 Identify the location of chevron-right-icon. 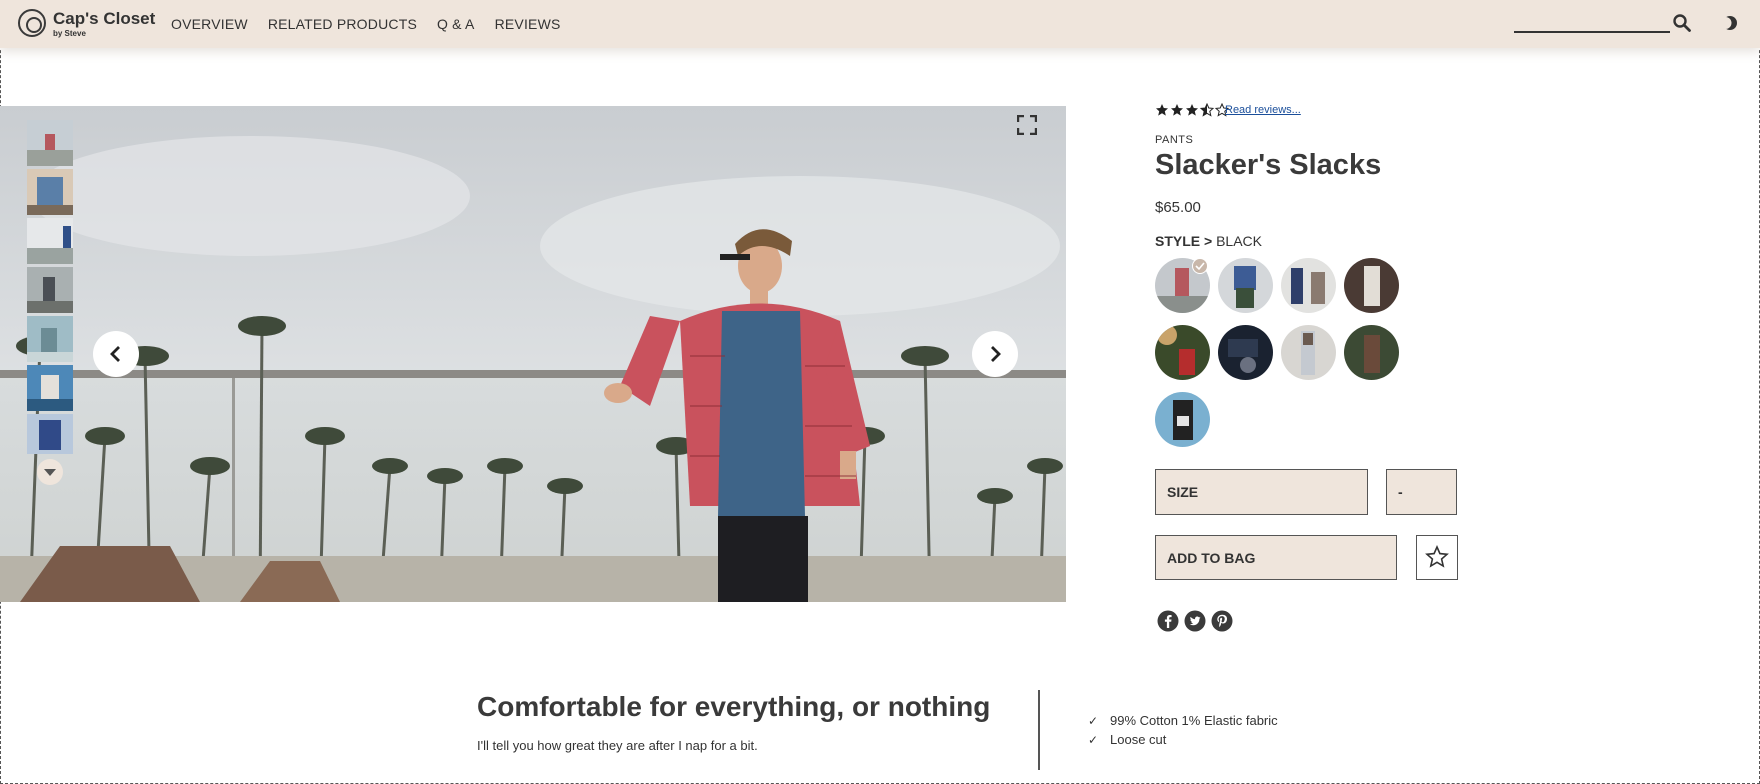
(996, 354).